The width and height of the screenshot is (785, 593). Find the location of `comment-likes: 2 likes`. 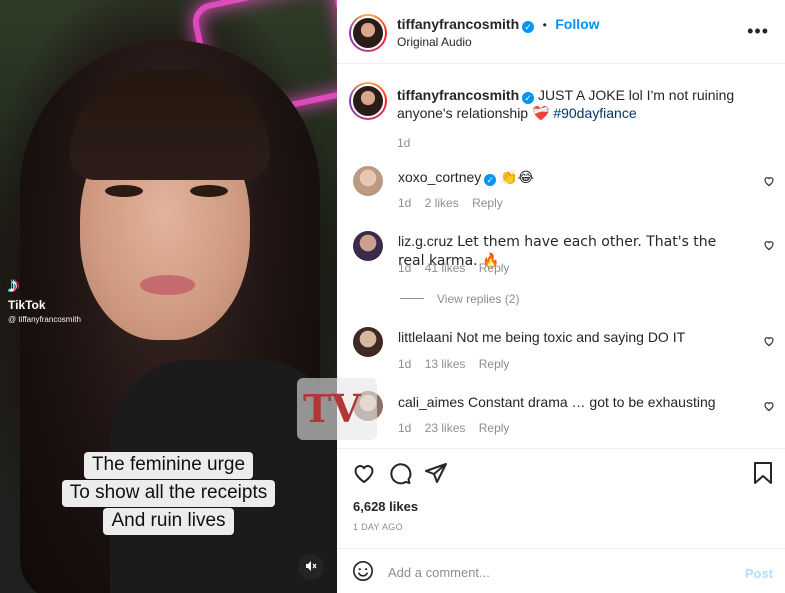

comment-likes: 2 likes is located at coordinates (442, 203).